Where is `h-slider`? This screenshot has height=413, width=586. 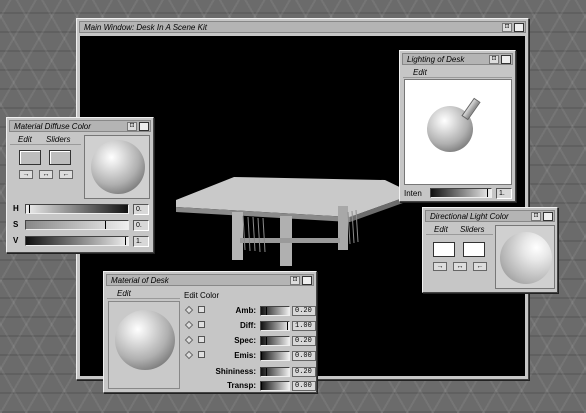 h-slider is located at coordinates (77, 209).